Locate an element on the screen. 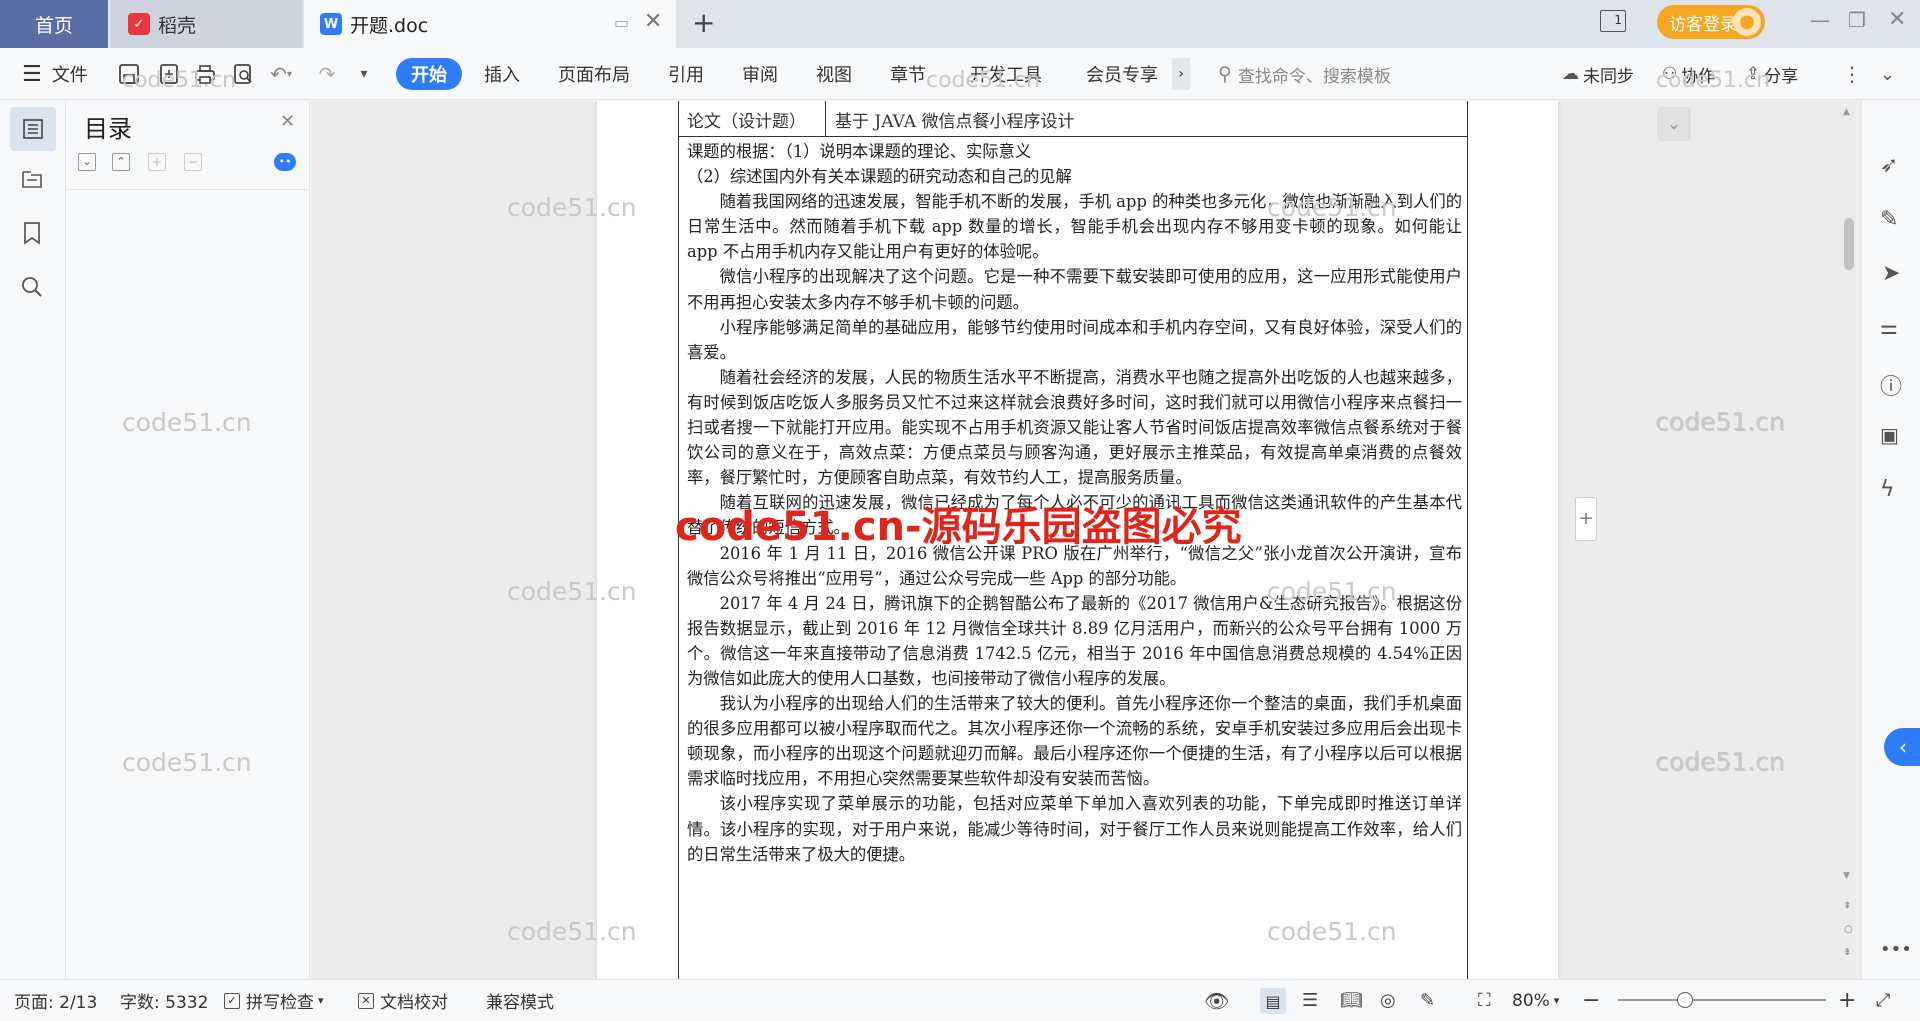 Image resolution: width=1920 pixels, height=1021 pixels. web-view-icon: ◎ is located at coordinates (1388, 1000).